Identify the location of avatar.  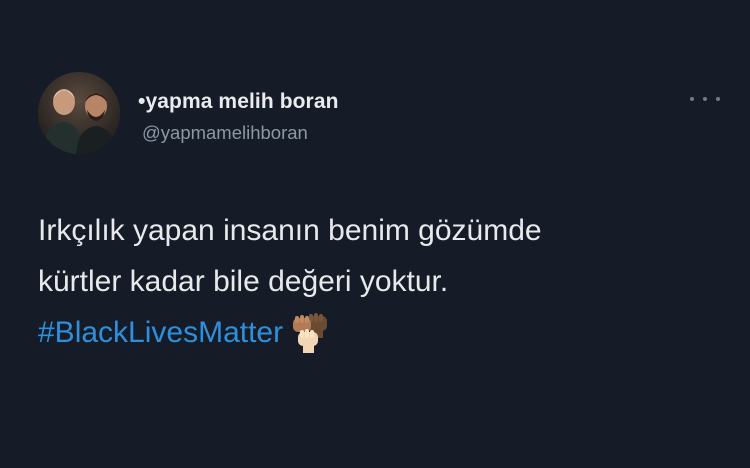
(79, 113).